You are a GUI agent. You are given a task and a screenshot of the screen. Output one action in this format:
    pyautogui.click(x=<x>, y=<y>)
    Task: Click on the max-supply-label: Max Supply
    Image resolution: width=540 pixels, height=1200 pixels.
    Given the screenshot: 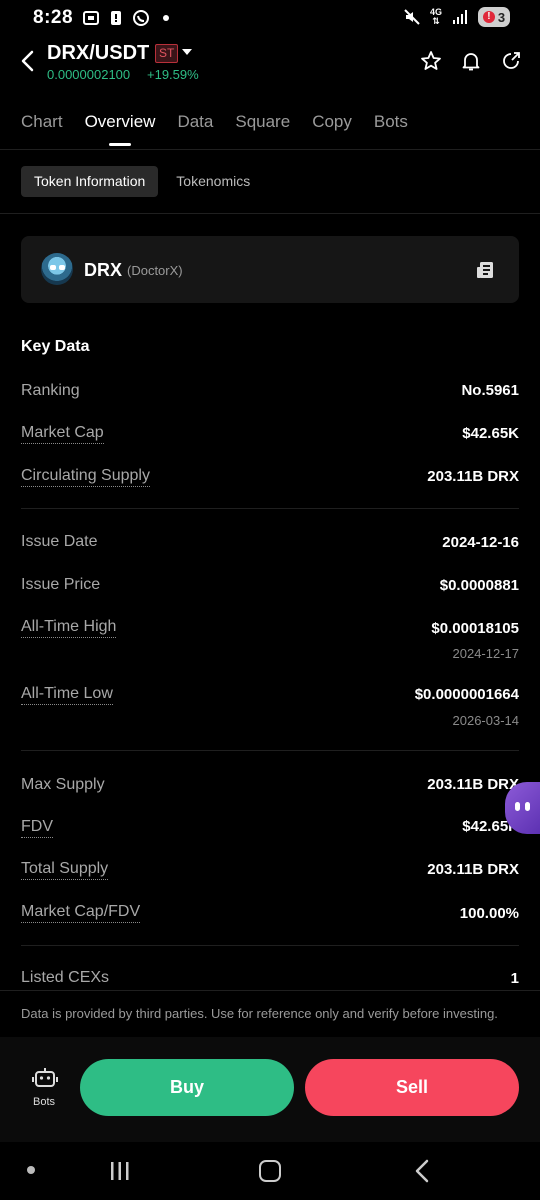 What is the action you would take?
    pyautogui.click(x=63, y=784)
    